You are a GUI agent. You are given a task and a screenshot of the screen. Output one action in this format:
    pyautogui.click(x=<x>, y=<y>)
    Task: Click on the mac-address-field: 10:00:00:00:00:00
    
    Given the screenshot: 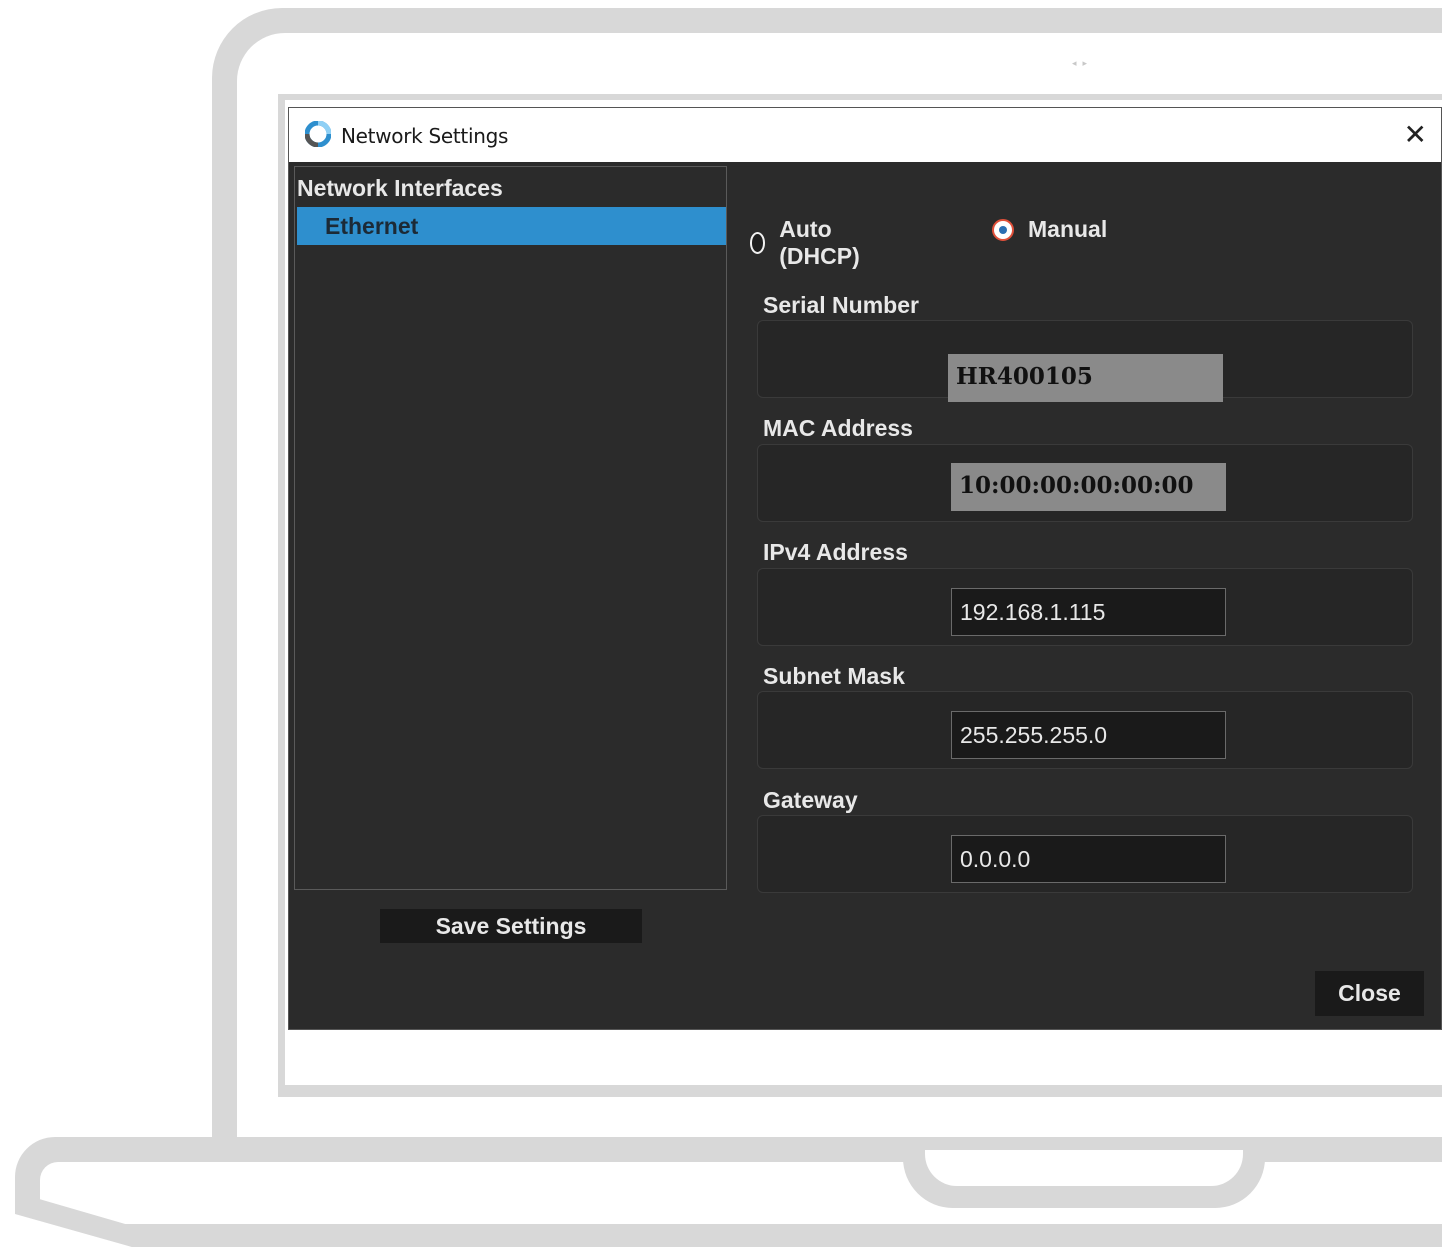 What is the action you would take?
    pyautogui.click(x=1088, y=487)
    